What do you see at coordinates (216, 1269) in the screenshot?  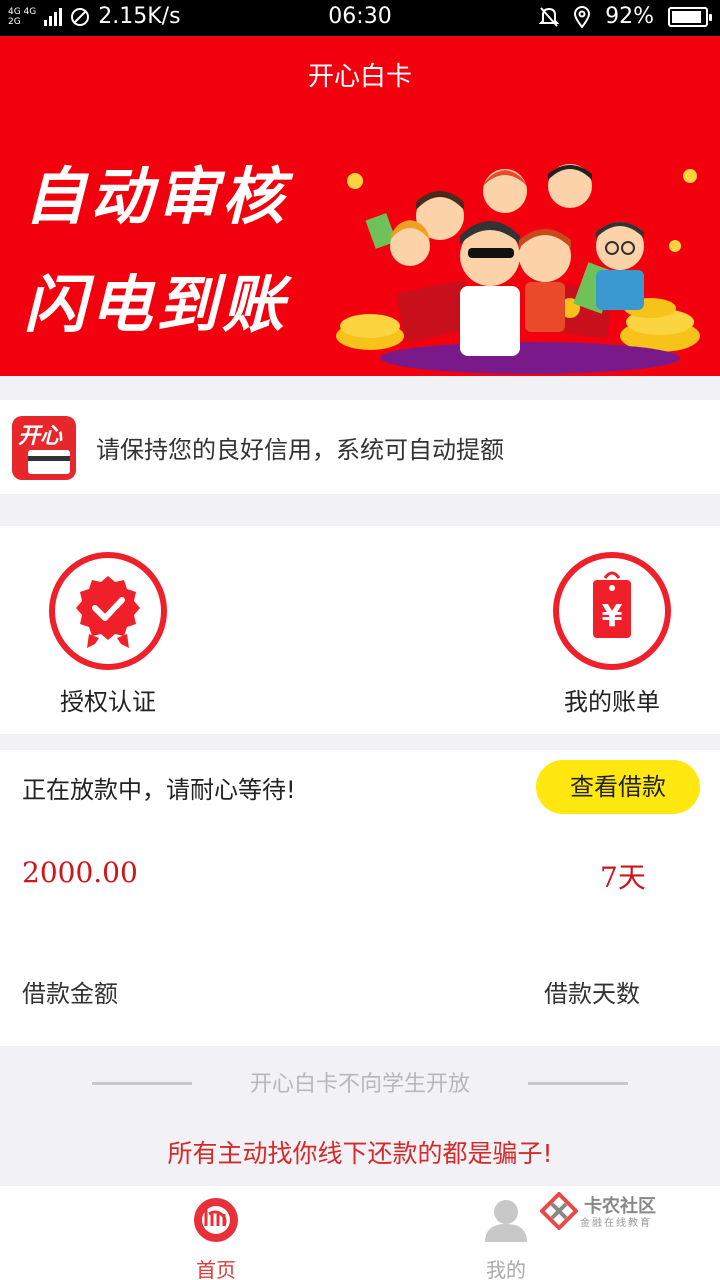 I see `tab-home-label: 首页` at bounding box center [216, 1269].